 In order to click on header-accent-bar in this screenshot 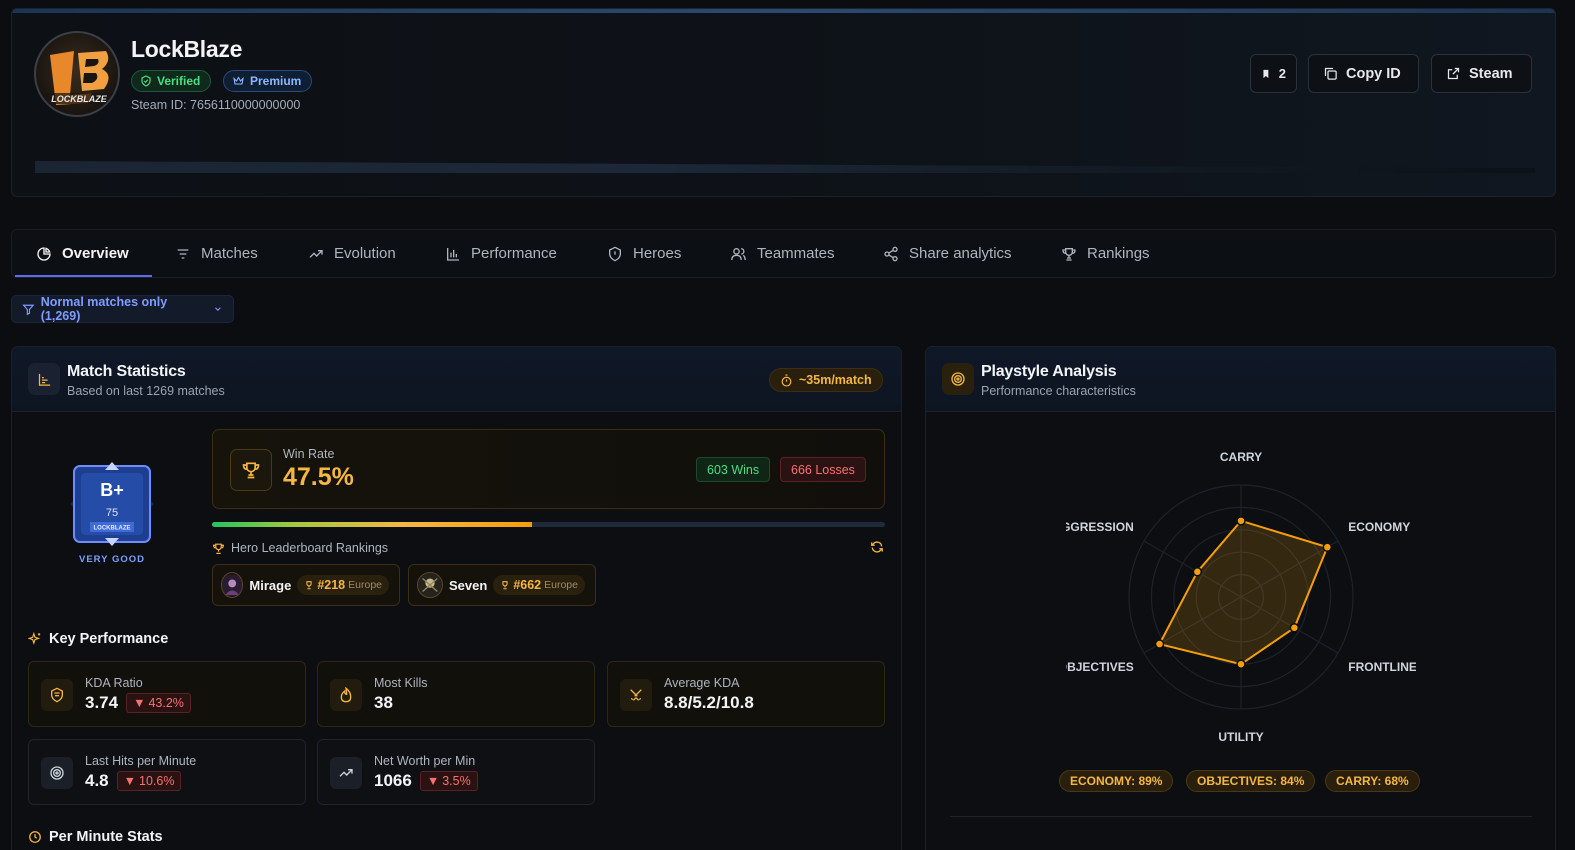, I will do `click(783, 11)`.